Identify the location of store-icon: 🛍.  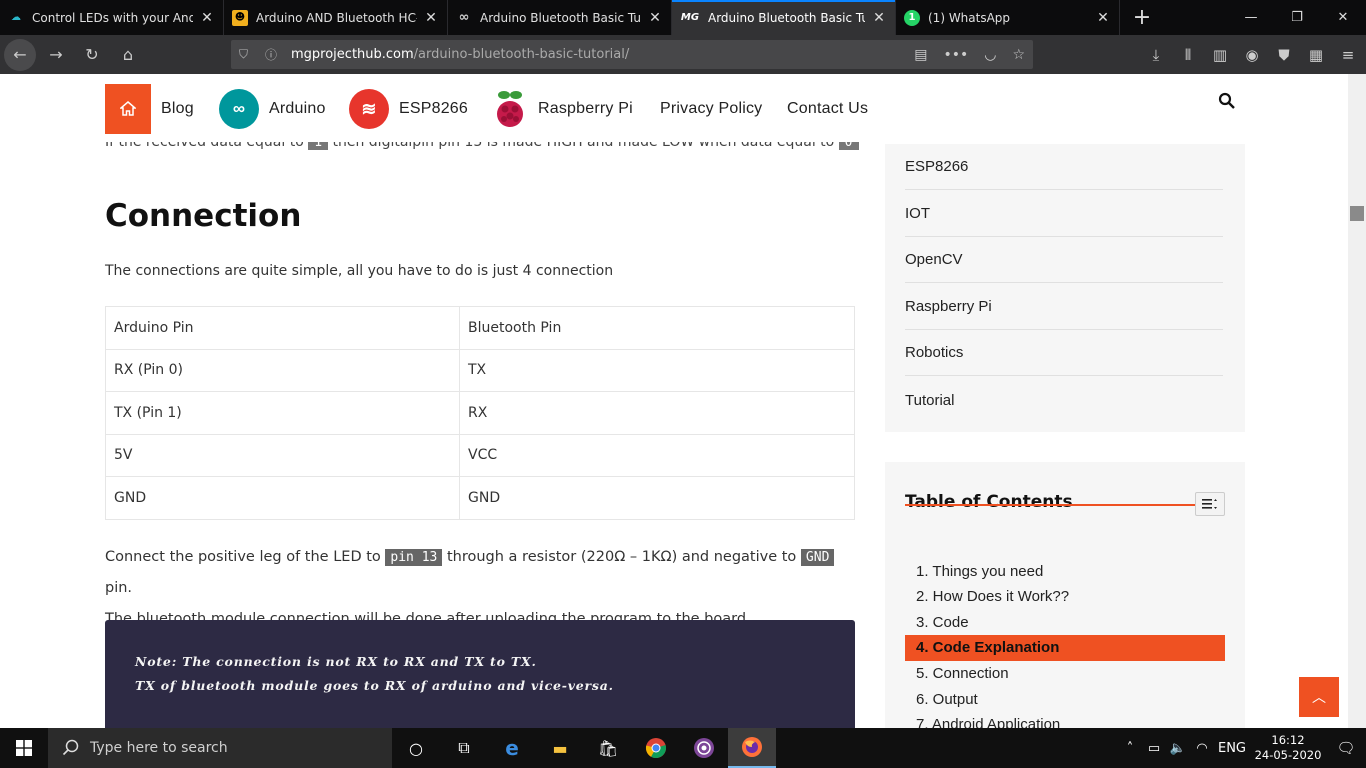
(608, 748).